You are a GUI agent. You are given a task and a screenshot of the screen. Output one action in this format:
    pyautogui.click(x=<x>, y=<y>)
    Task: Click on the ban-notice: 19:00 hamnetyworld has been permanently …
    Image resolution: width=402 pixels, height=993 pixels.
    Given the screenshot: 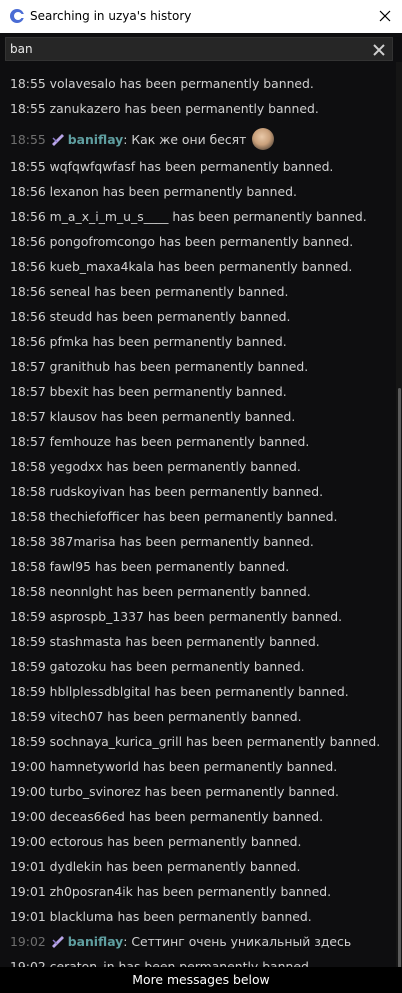 What is the action you would take?
    pyautogui.click(x=173, y=767)
    